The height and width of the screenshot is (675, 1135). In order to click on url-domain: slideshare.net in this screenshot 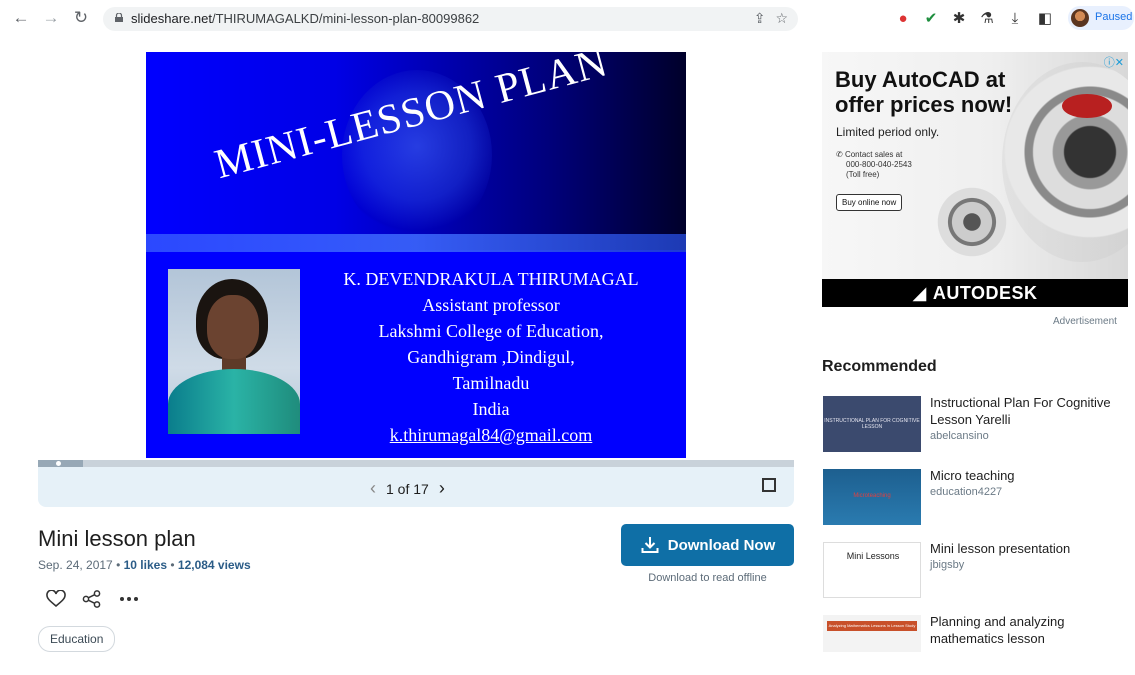, I will do `click(171, 18)`.